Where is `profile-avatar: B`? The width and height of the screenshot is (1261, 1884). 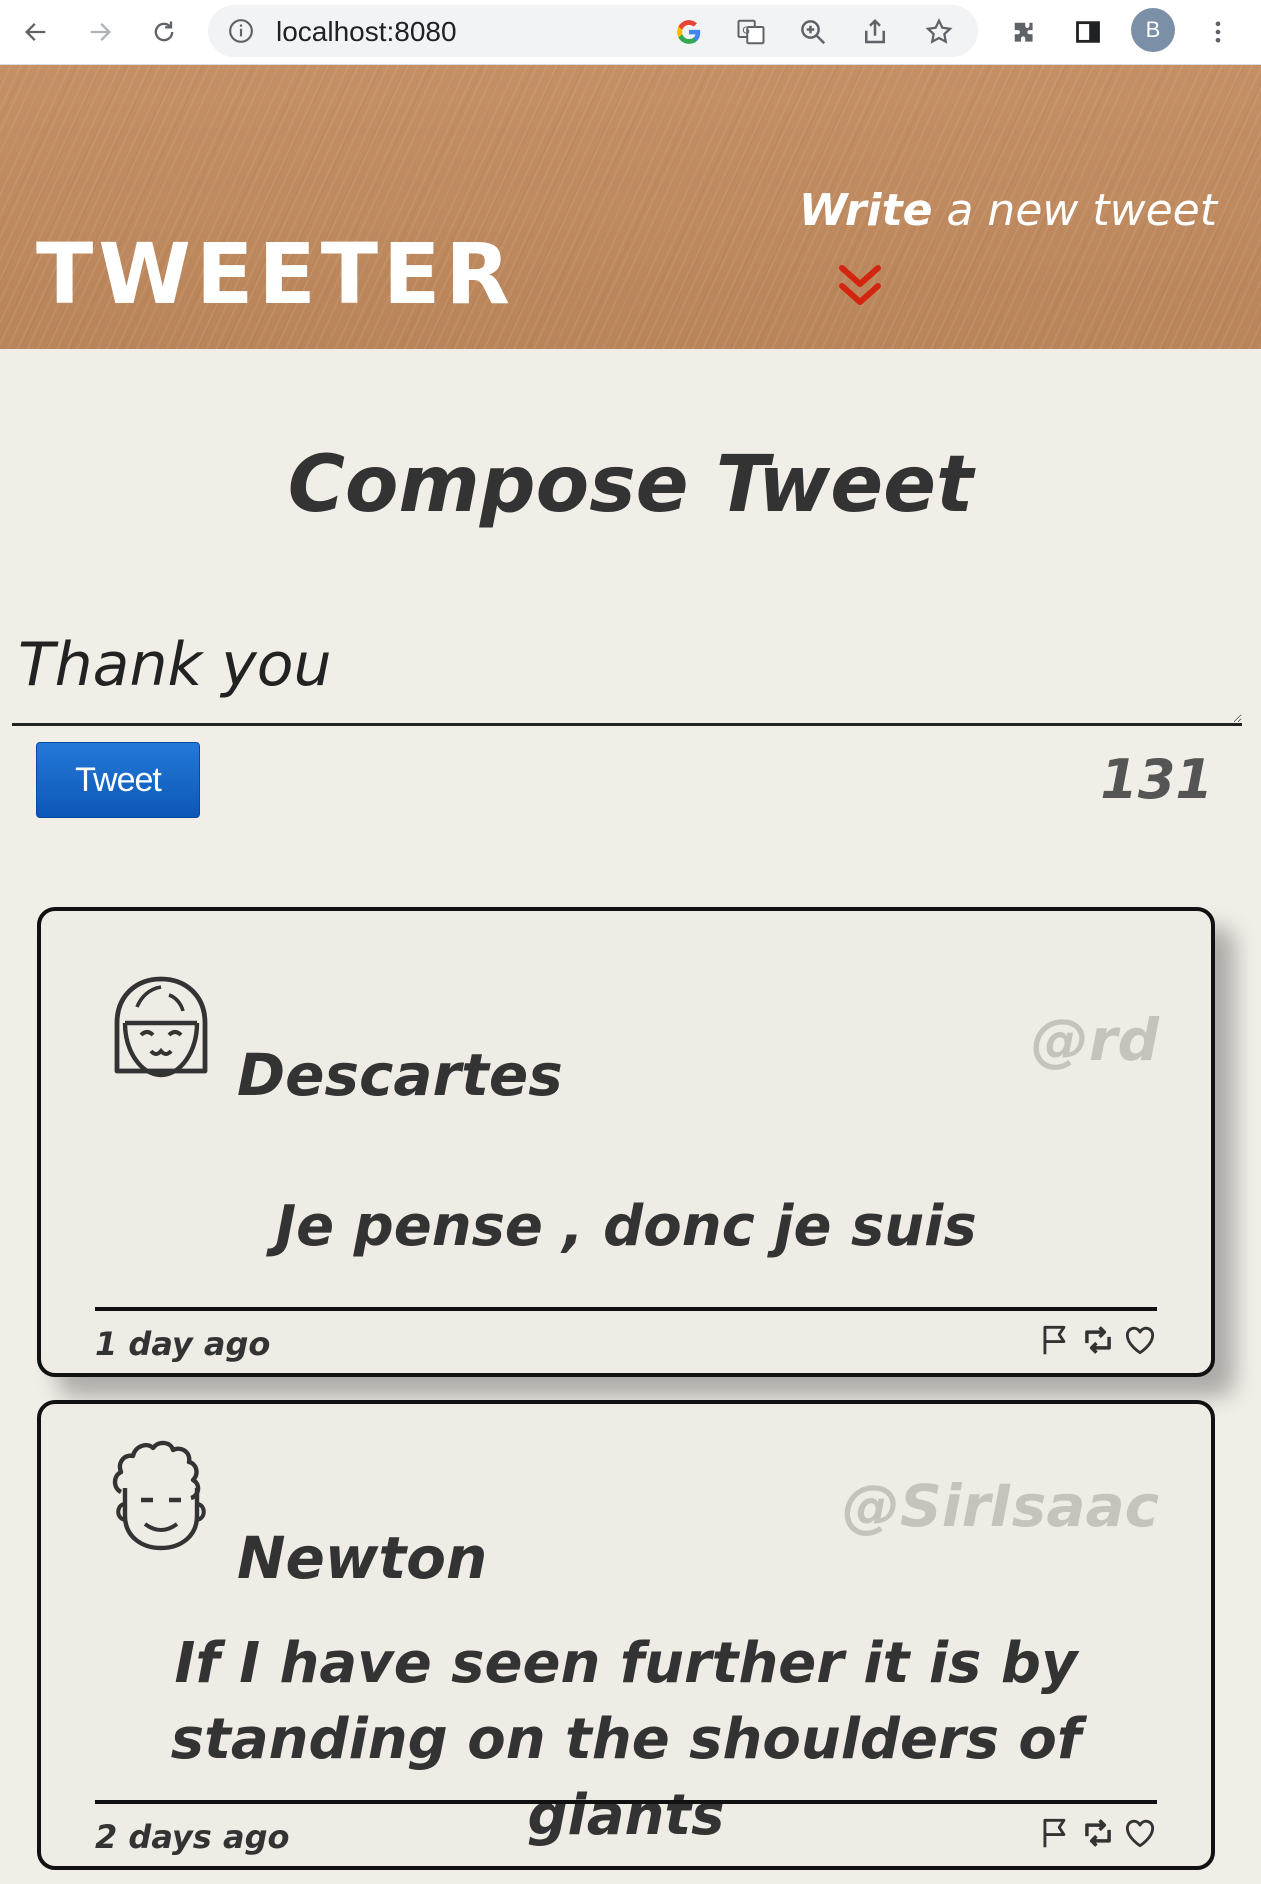
profile-avatar: B is located at coordinates (1153, 30).